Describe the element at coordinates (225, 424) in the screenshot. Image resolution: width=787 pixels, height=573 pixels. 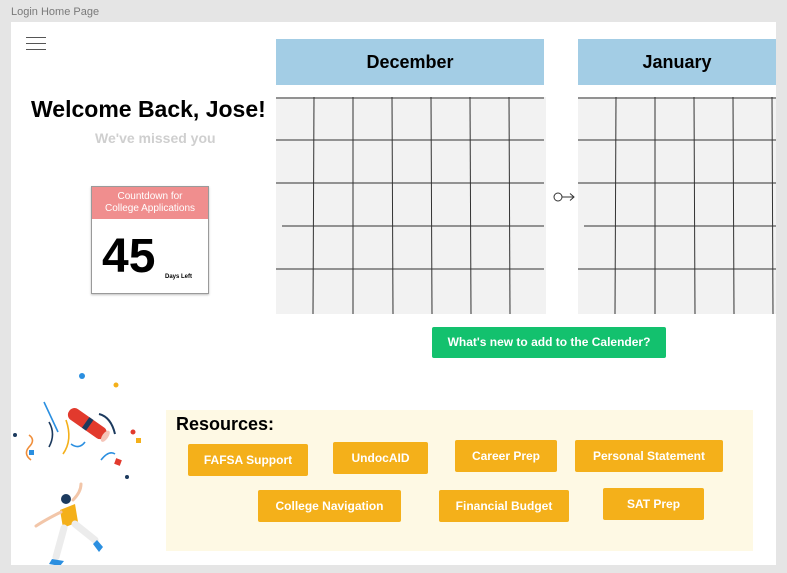
I see `resources-title: Resources:` at that location.